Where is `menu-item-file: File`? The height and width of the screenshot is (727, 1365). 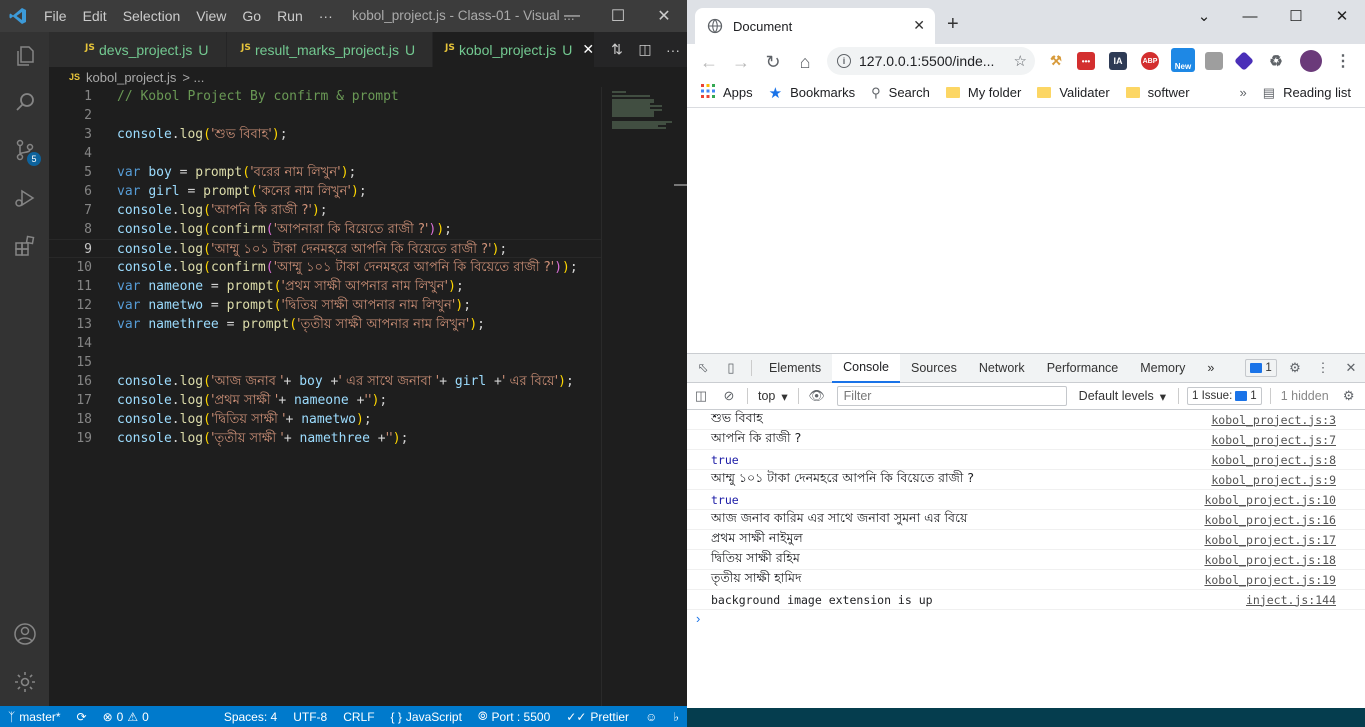 menu-item-file: File is located at coordinates (55, 16).